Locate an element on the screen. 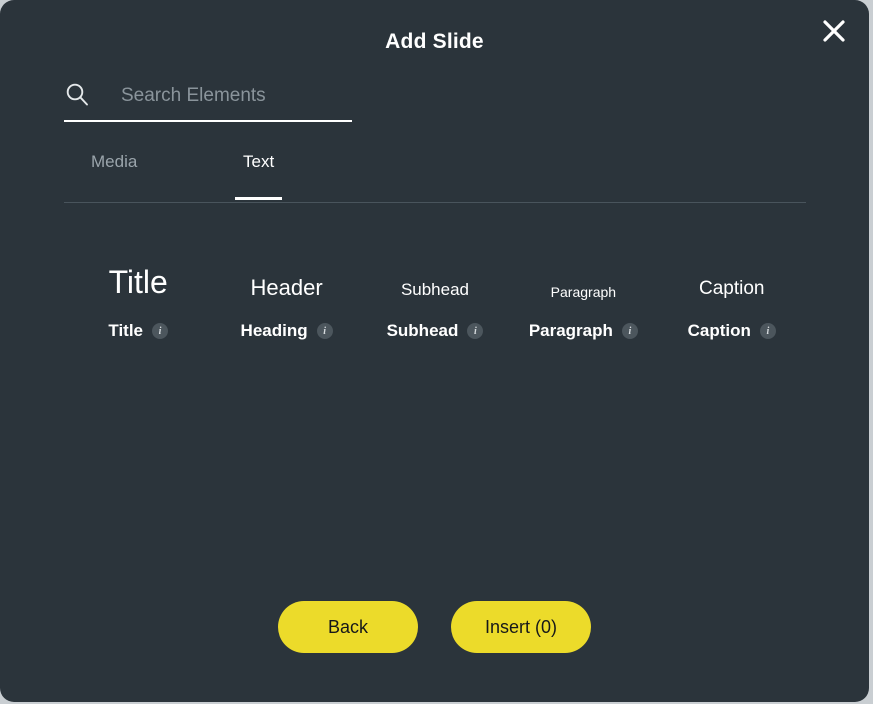 This screenshot has height=704, width=873. element-item-subhead: Subhead i is located at coordinates (435, 331).